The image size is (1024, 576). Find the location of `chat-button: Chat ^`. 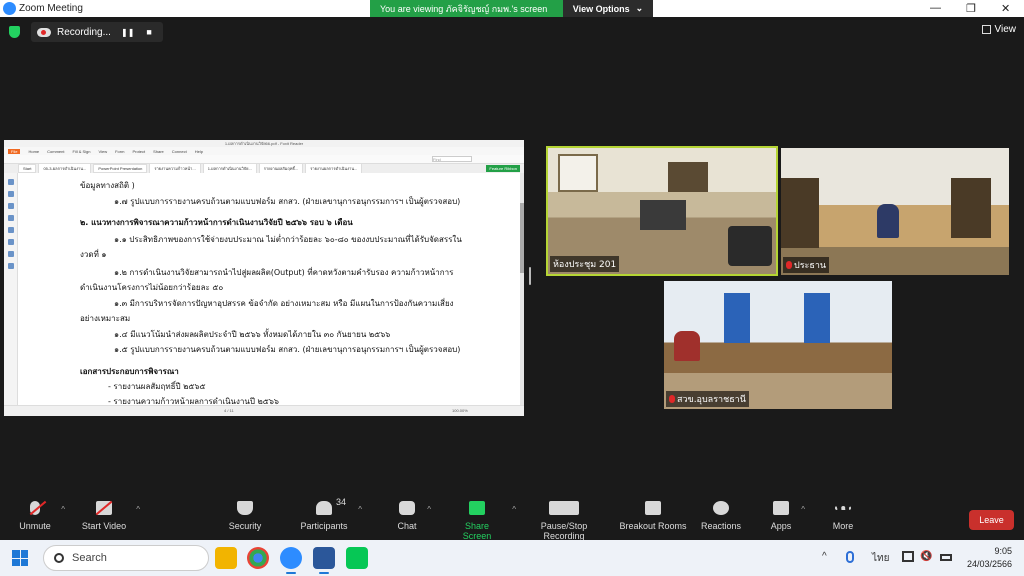

chat-button: Chat ^ is located at coordinates (413, 516).